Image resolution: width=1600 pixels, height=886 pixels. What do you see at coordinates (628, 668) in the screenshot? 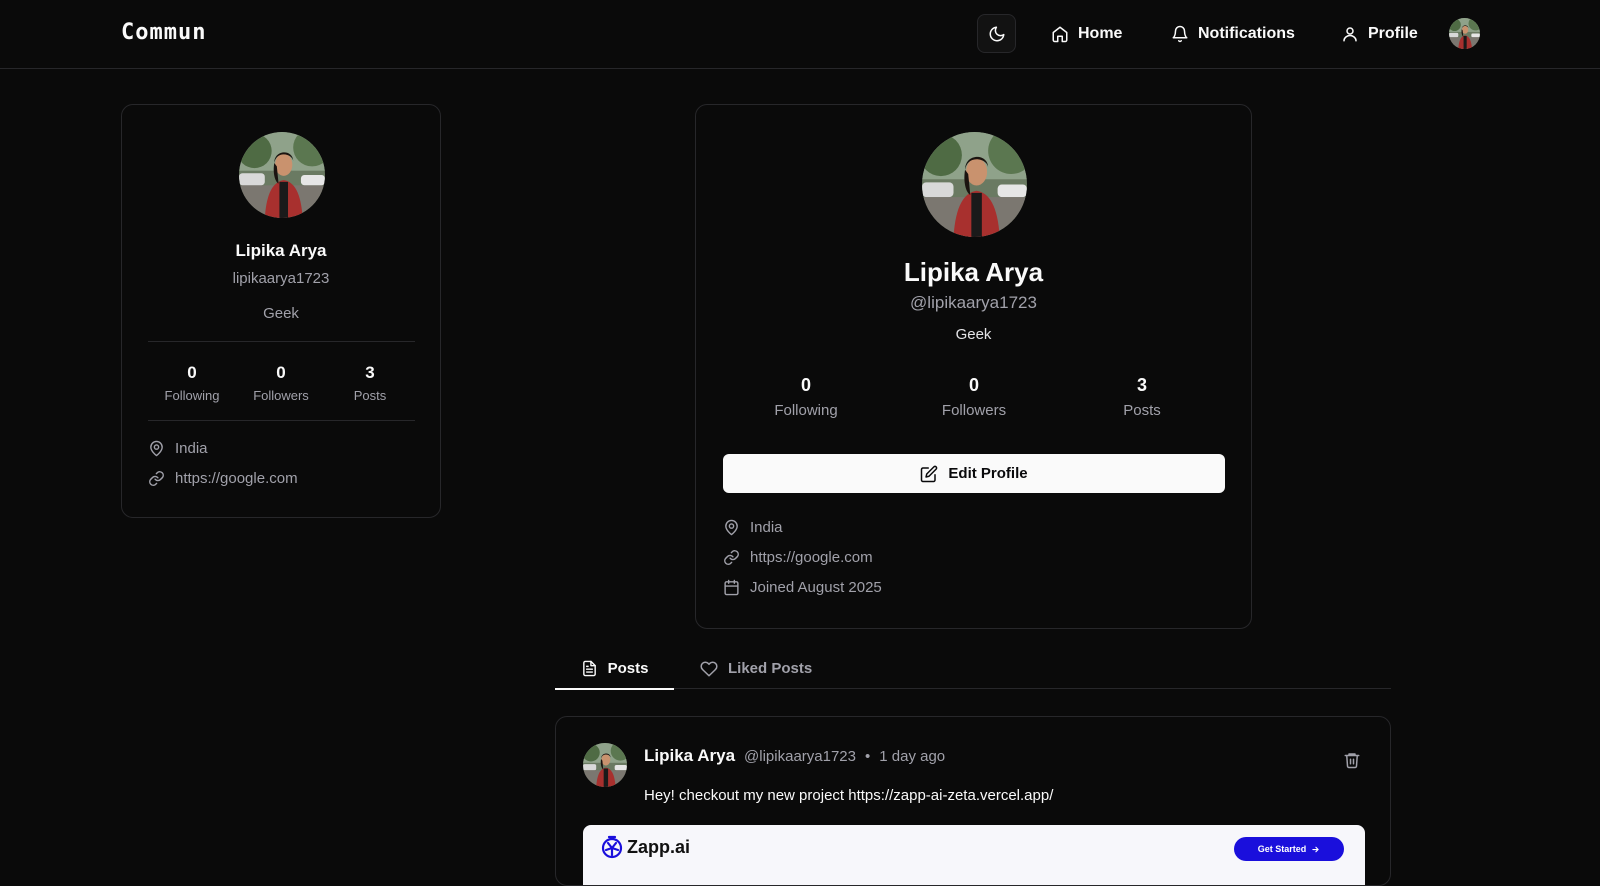
I see `tab-posts-label: Posts` at bounding box center [628, 668].